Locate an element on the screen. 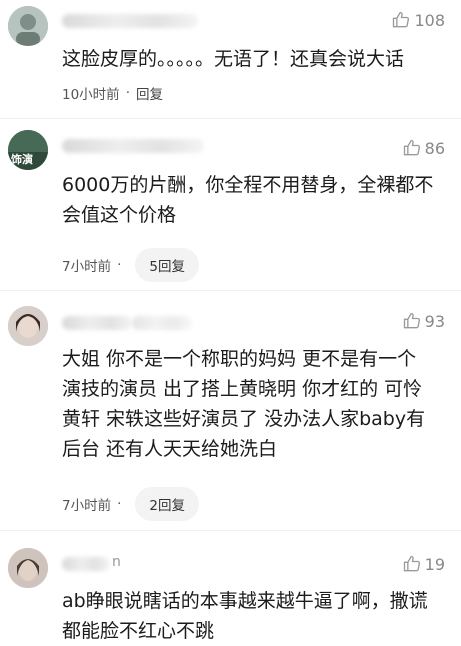  like-count: 86 is located at coordinates (434, 148).